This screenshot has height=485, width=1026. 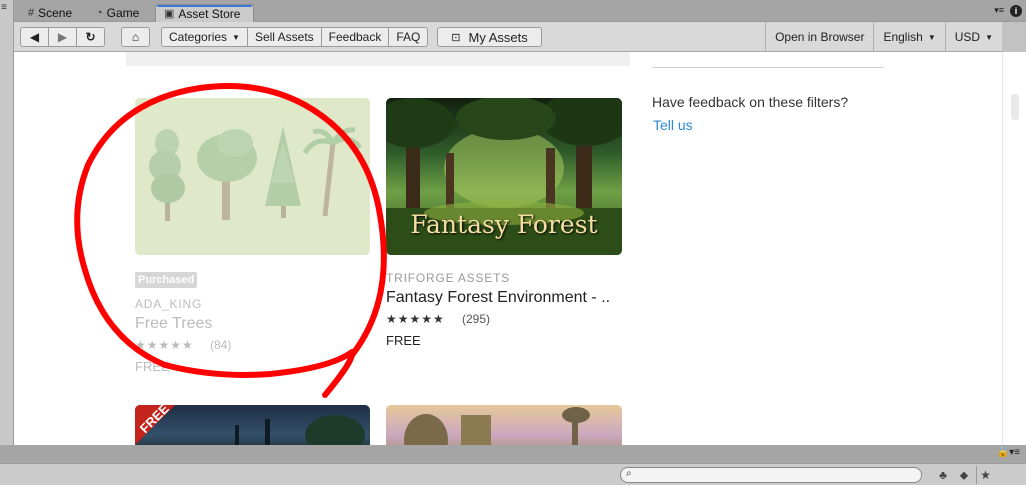 I want to click on search-input: ⌕, so click(x=771, y=475).